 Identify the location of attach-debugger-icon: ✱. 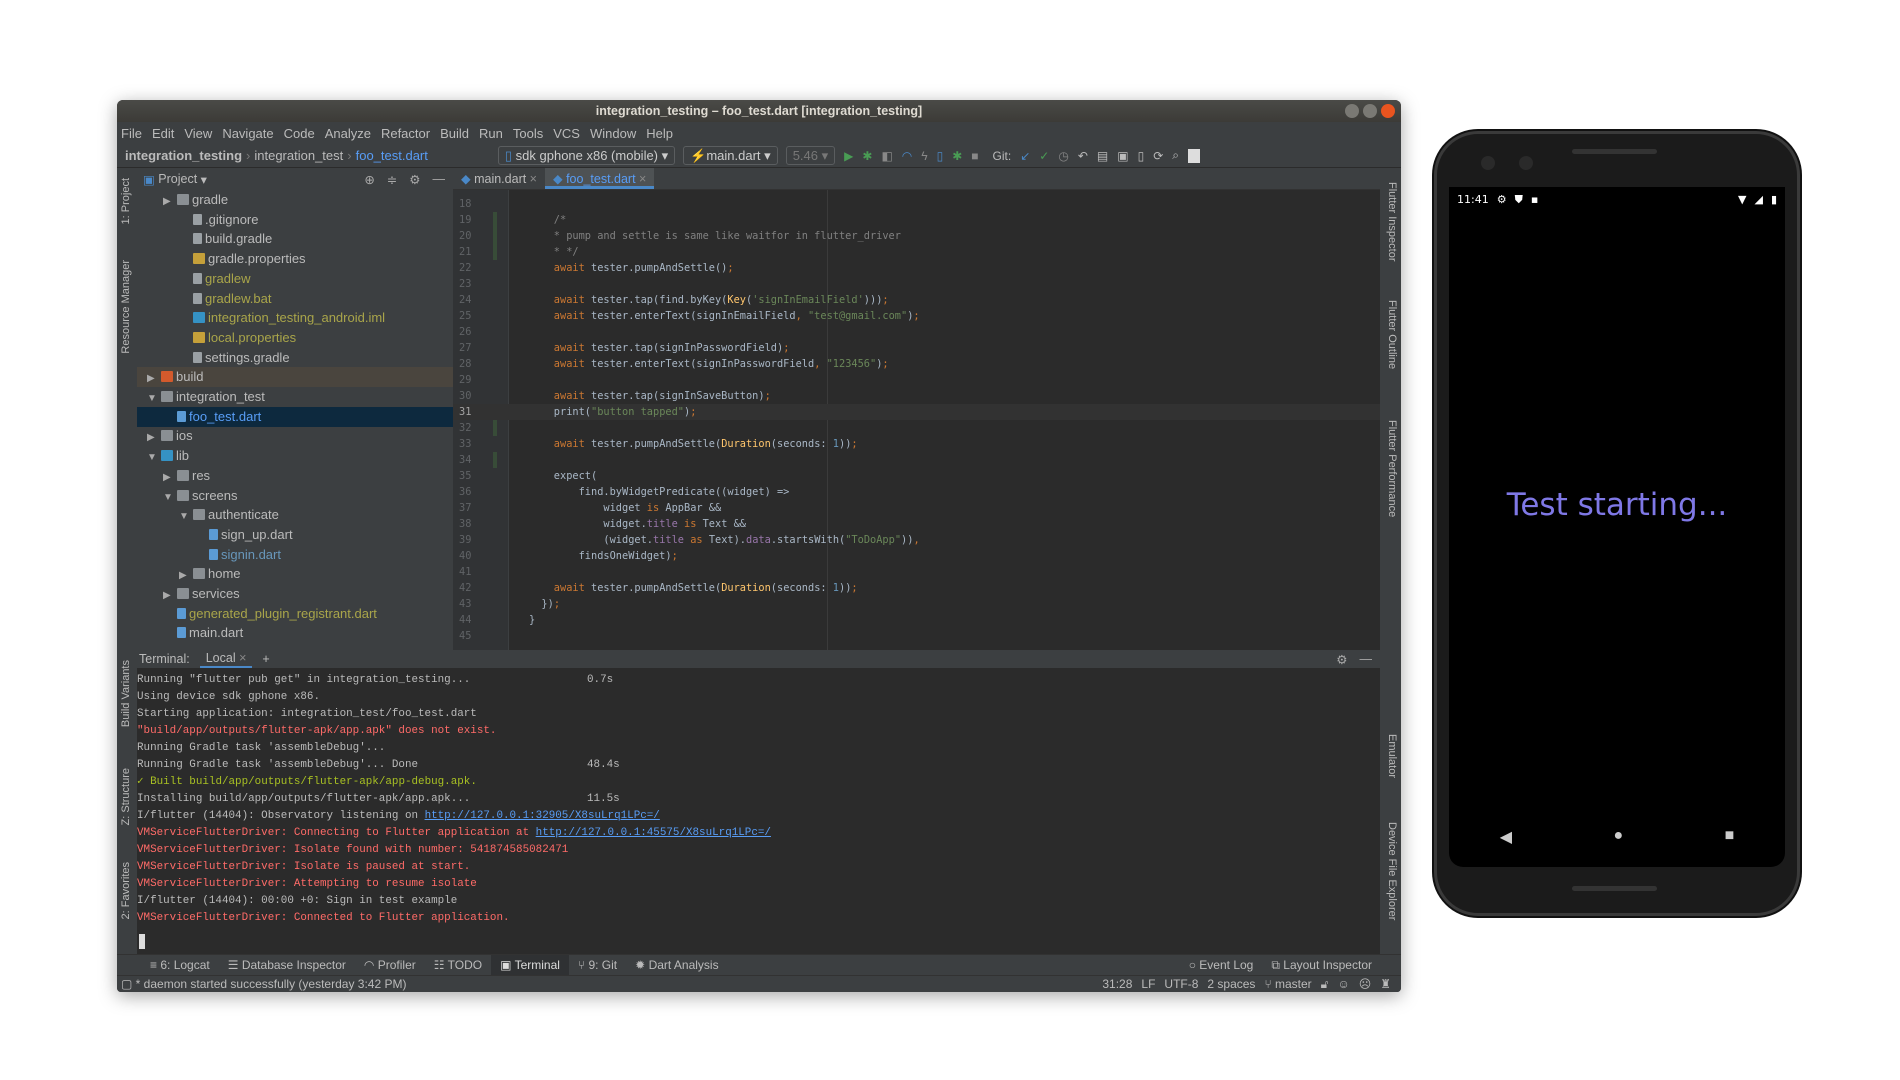
(957, 156).